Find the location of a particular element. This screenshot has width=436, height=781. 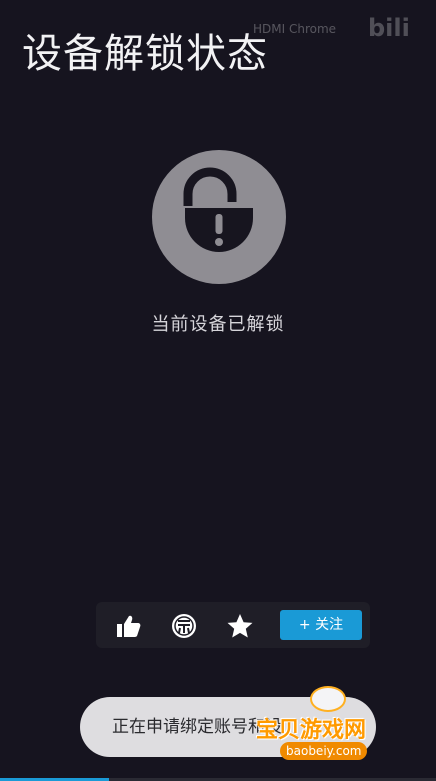

action-bar: + 关注 is located at coordinates (233, 625).